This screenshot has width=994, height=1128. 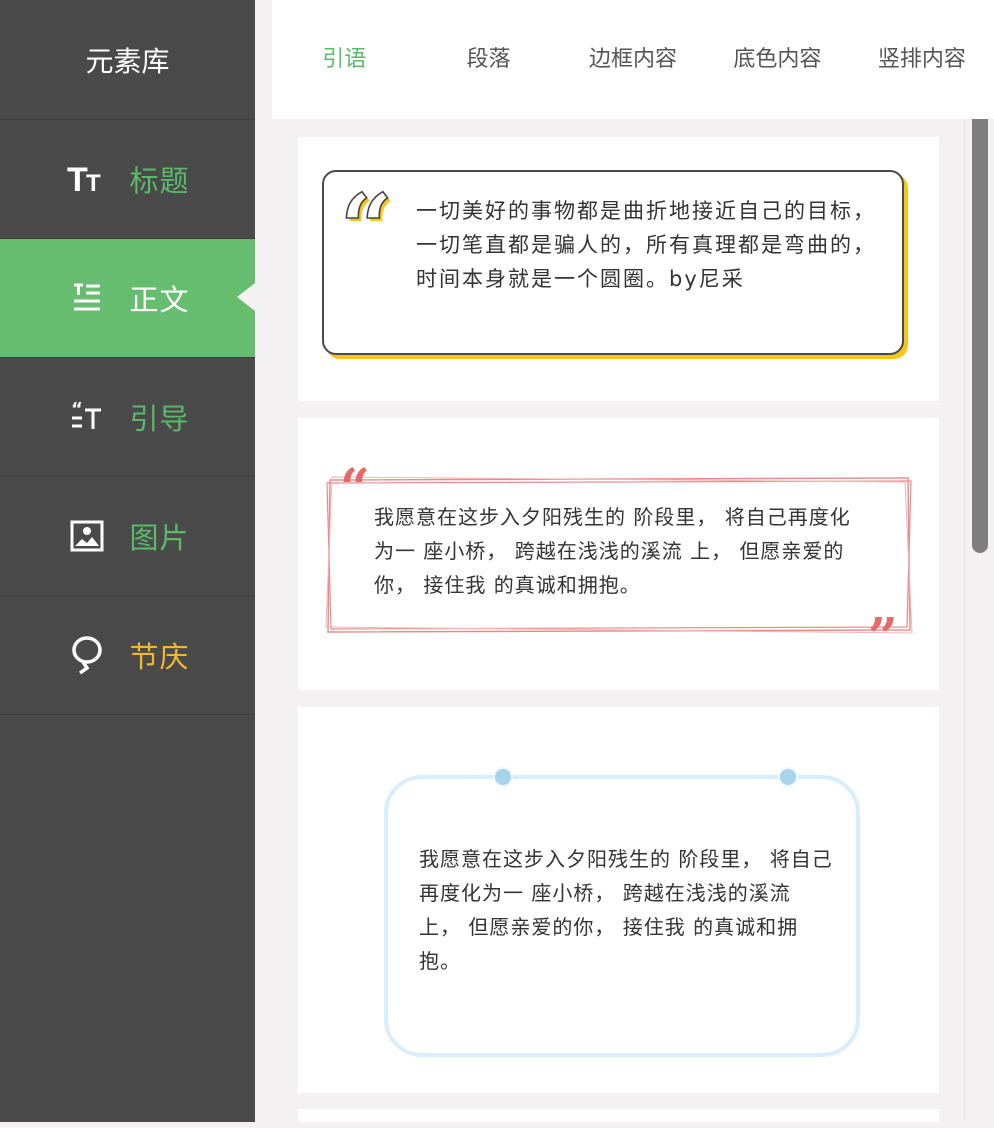 I want to click on open-quote-icon: “ “, so click(x=369, y=229).